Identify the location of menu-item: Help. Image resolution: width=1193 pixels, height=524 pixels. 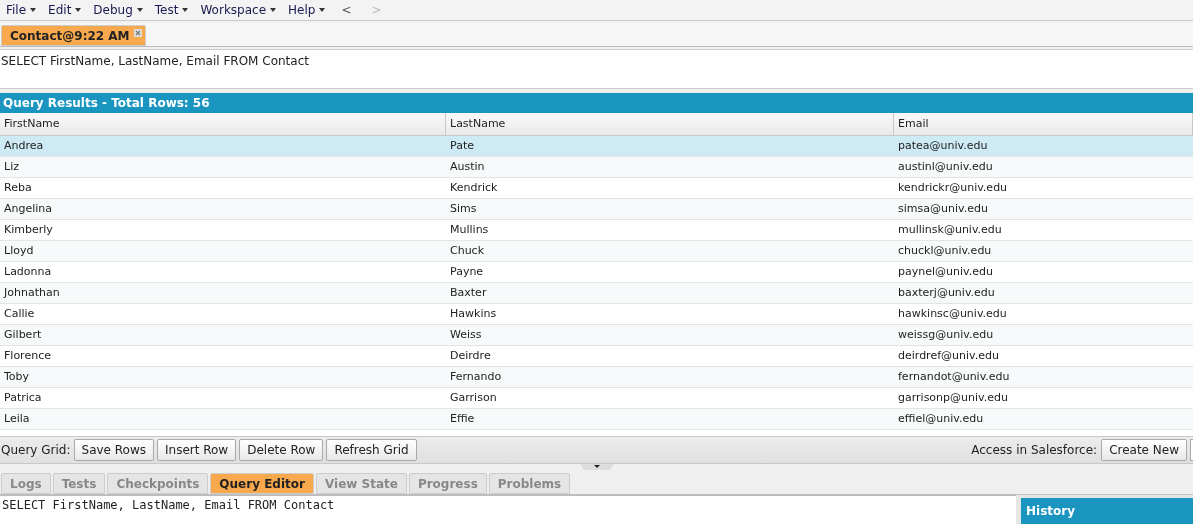
(307, 10).